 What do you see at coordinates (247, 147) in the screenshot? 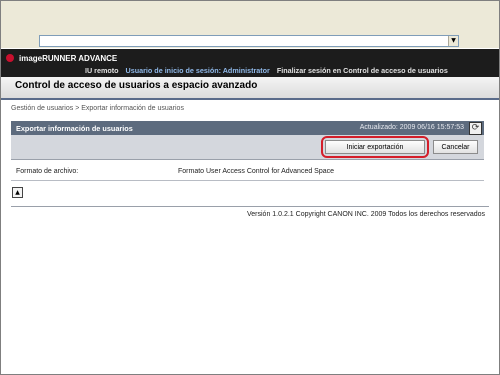
I see `action-row: Iniciar exportación Cancelar` at bounding box center [247, 147].